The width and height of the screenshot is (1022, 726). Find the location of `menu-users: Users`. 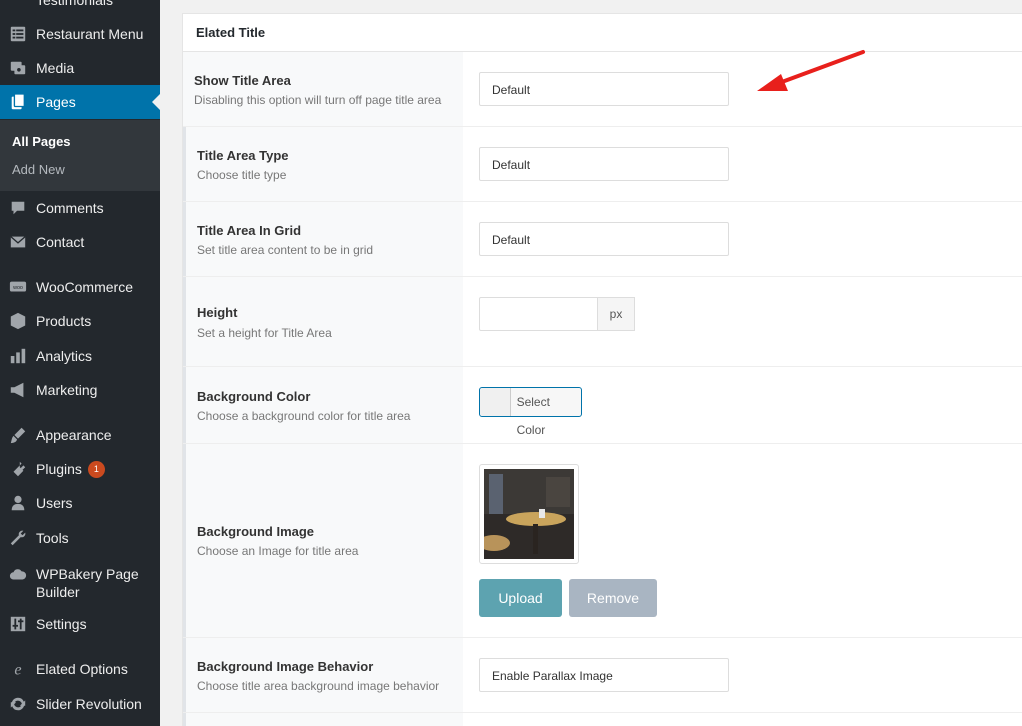

menu-users: Users is located at coordinates (80, 503).